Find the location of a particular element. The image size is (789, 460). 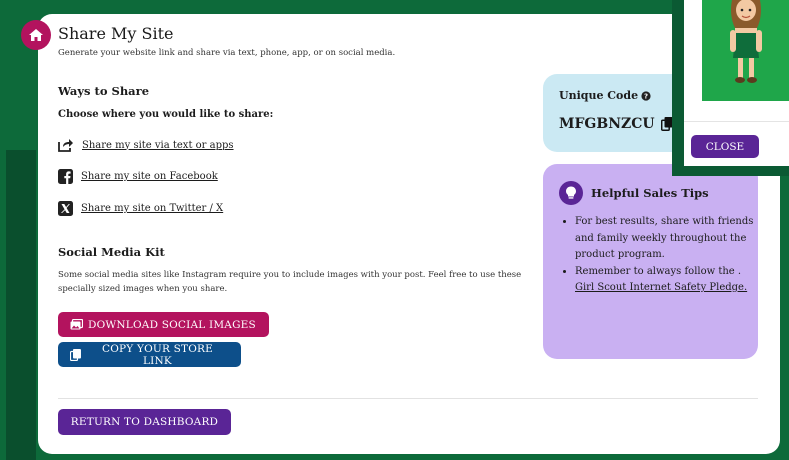

share-text-apps-link: Share my site via text or apps is located at coordinates (146, 145).